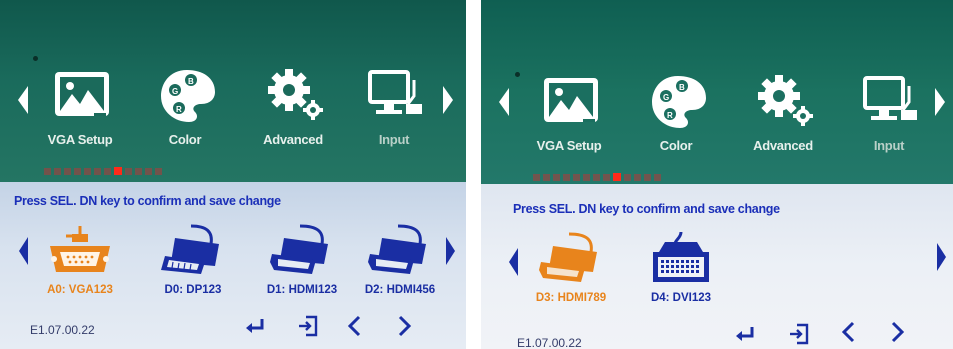  Describe the element at coordinates (571, 298) in the screenshot. I see `port-label: D3: HDMI789` at that location.